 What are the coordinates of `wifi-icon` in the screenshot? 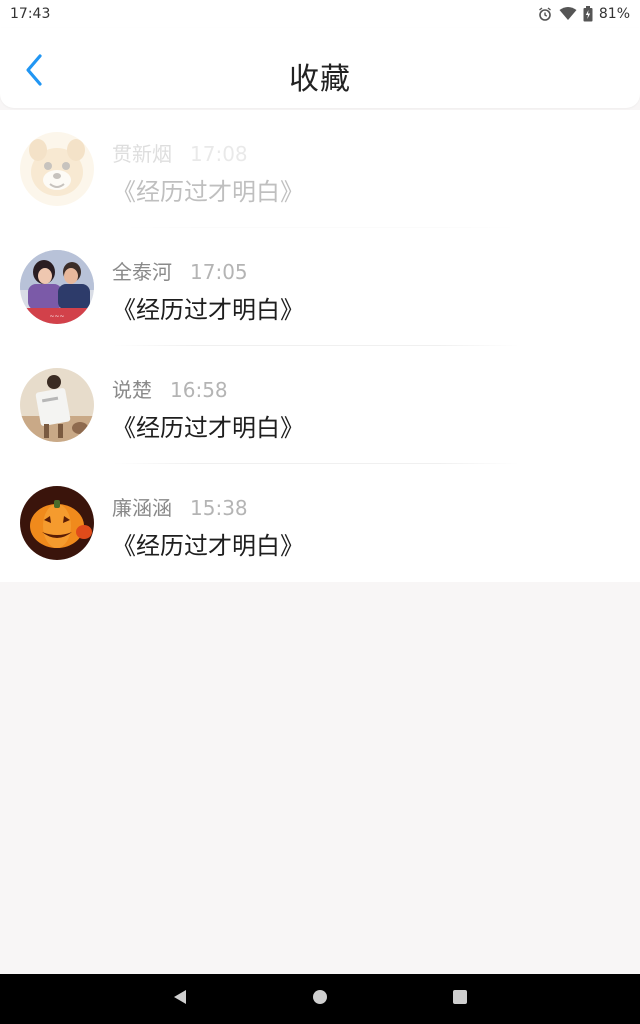 It's located at (568, 14).